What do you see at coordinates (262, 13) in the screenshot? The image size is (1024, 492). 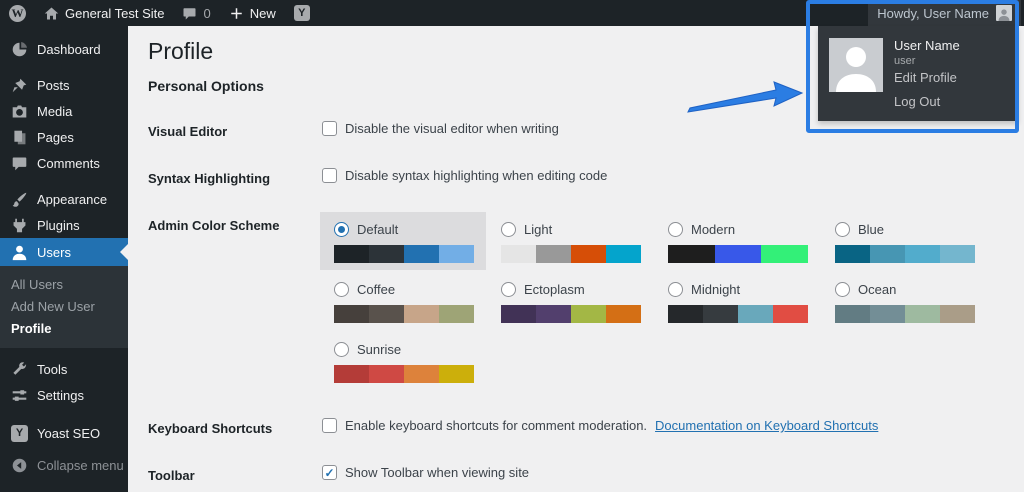 I see `new-label: New` at bounding box center [262, 13].